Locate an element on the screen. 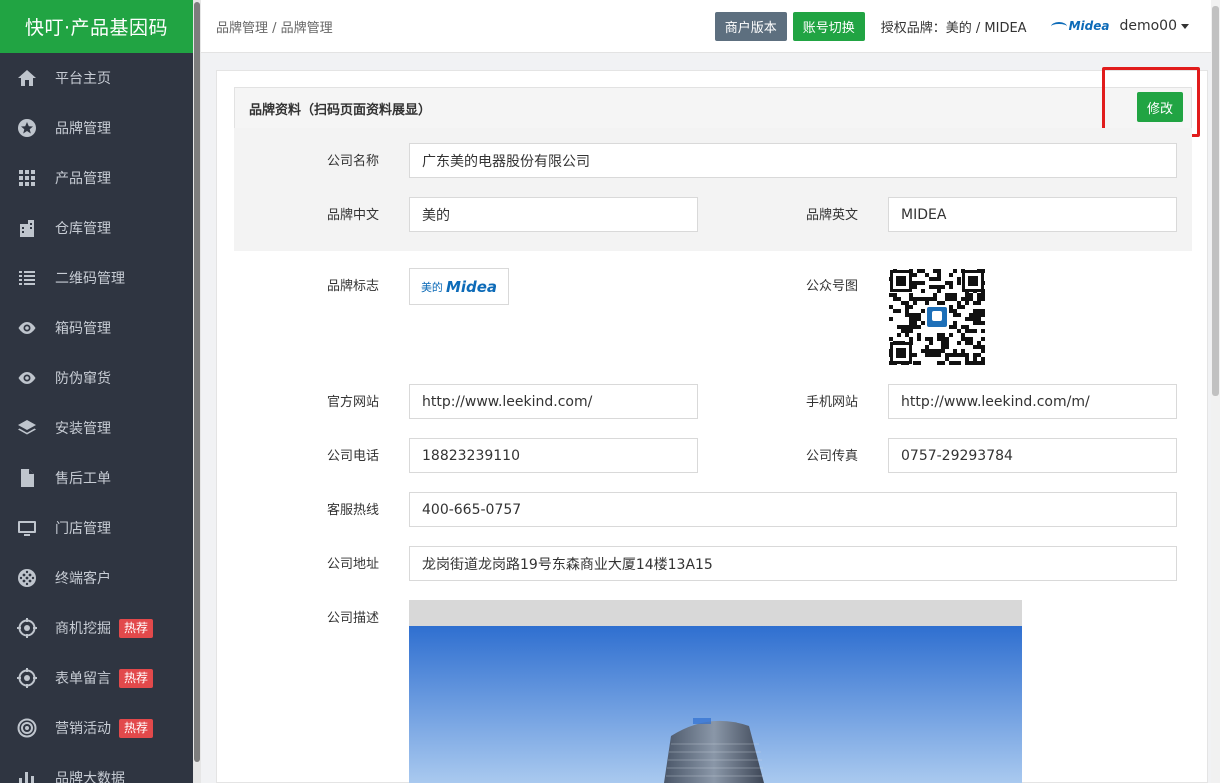  page-scrollbar is located at coordinates (1215, 391).